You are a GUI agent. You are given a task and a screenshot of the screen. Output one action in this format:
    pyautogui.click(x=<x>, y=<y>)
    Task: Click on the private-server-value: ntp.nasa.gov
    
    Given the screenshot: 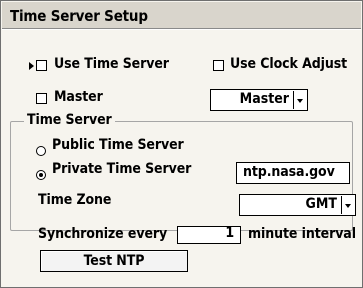 What is the action you would take?
    pyautogui.click(x=289, y=172)
    